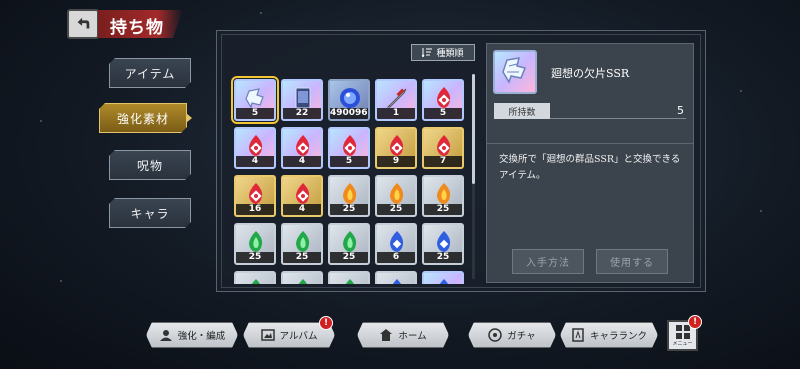 The width and height of the screenshot is (800, 369). What do you see at coordinates (326, 323) in the screenshot?
I see `album-alert-badge: !` at bounding box center [326, 323].